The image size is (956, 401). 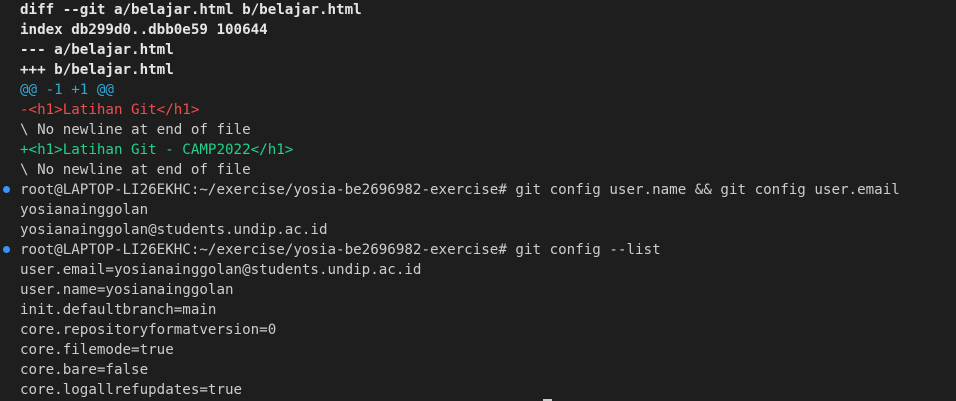 What do you see at coordinates (84, 370) in the screenshot?
I see `config-list-line: core.bare=false` at bounding box center [84, 370].